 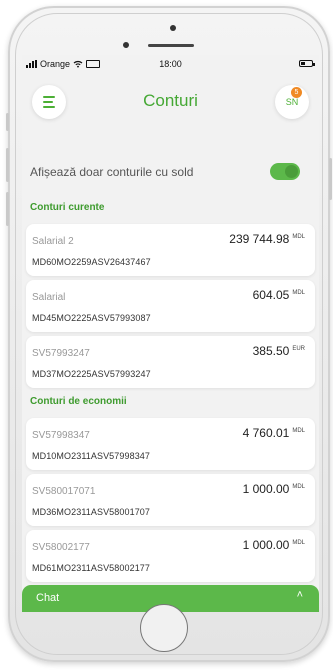 I want to click on power-button, so click(x=330, y=179).